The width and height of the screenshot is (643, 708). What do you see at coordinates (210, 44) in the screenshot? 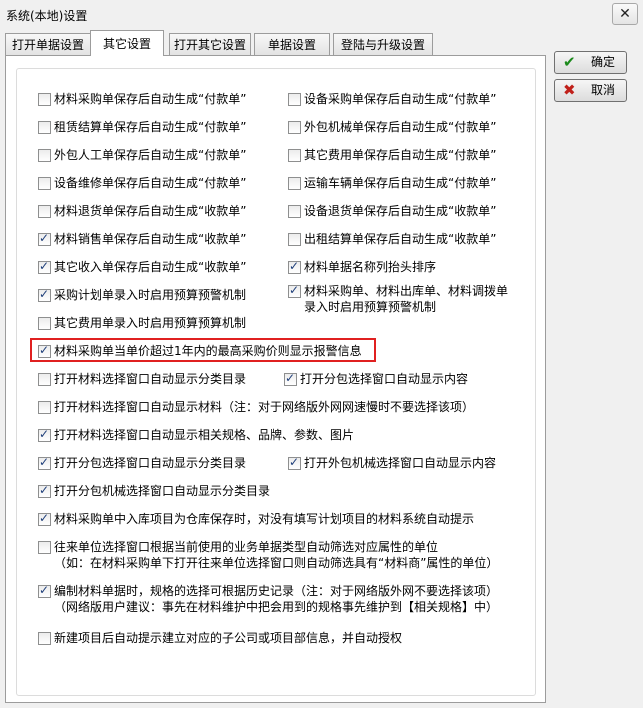
I see `tab-open-other-settings: 打开其它设置` at bounding box center [210, 44].